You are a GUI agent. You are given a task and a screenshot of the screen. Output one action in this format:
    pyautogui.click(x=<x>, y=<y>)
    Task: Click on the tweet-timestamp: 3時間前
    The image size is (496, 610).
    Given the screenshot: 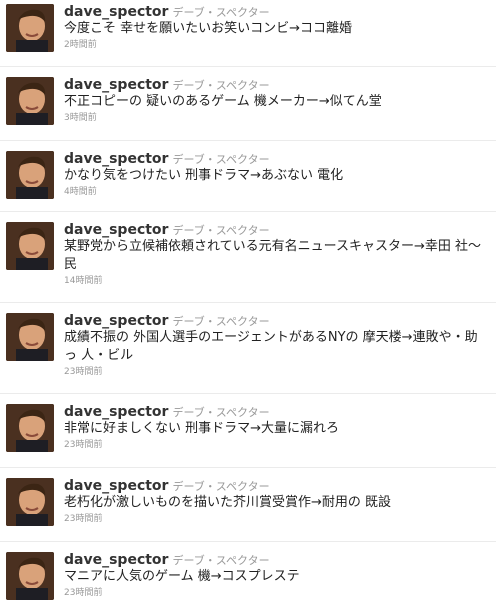 What is the action you would take?
    pyautogui.click(x=277, y=118)
    